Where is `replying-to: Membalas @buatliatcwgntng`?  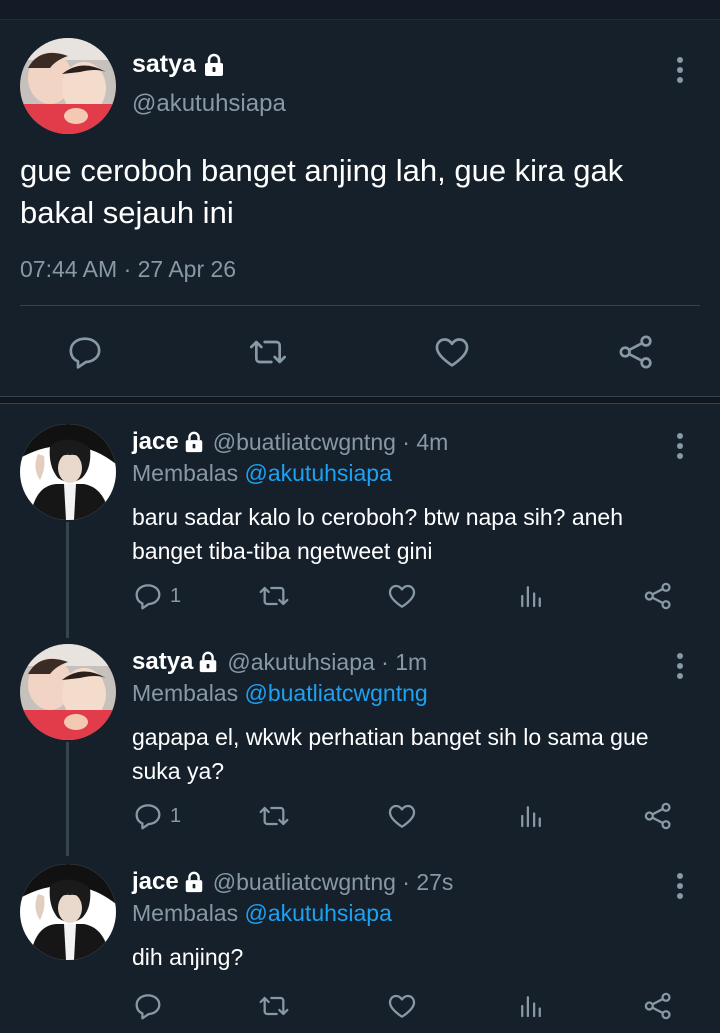 replying-to: Membalas @buatliatcwgntng is located at coordinates (280, 693).